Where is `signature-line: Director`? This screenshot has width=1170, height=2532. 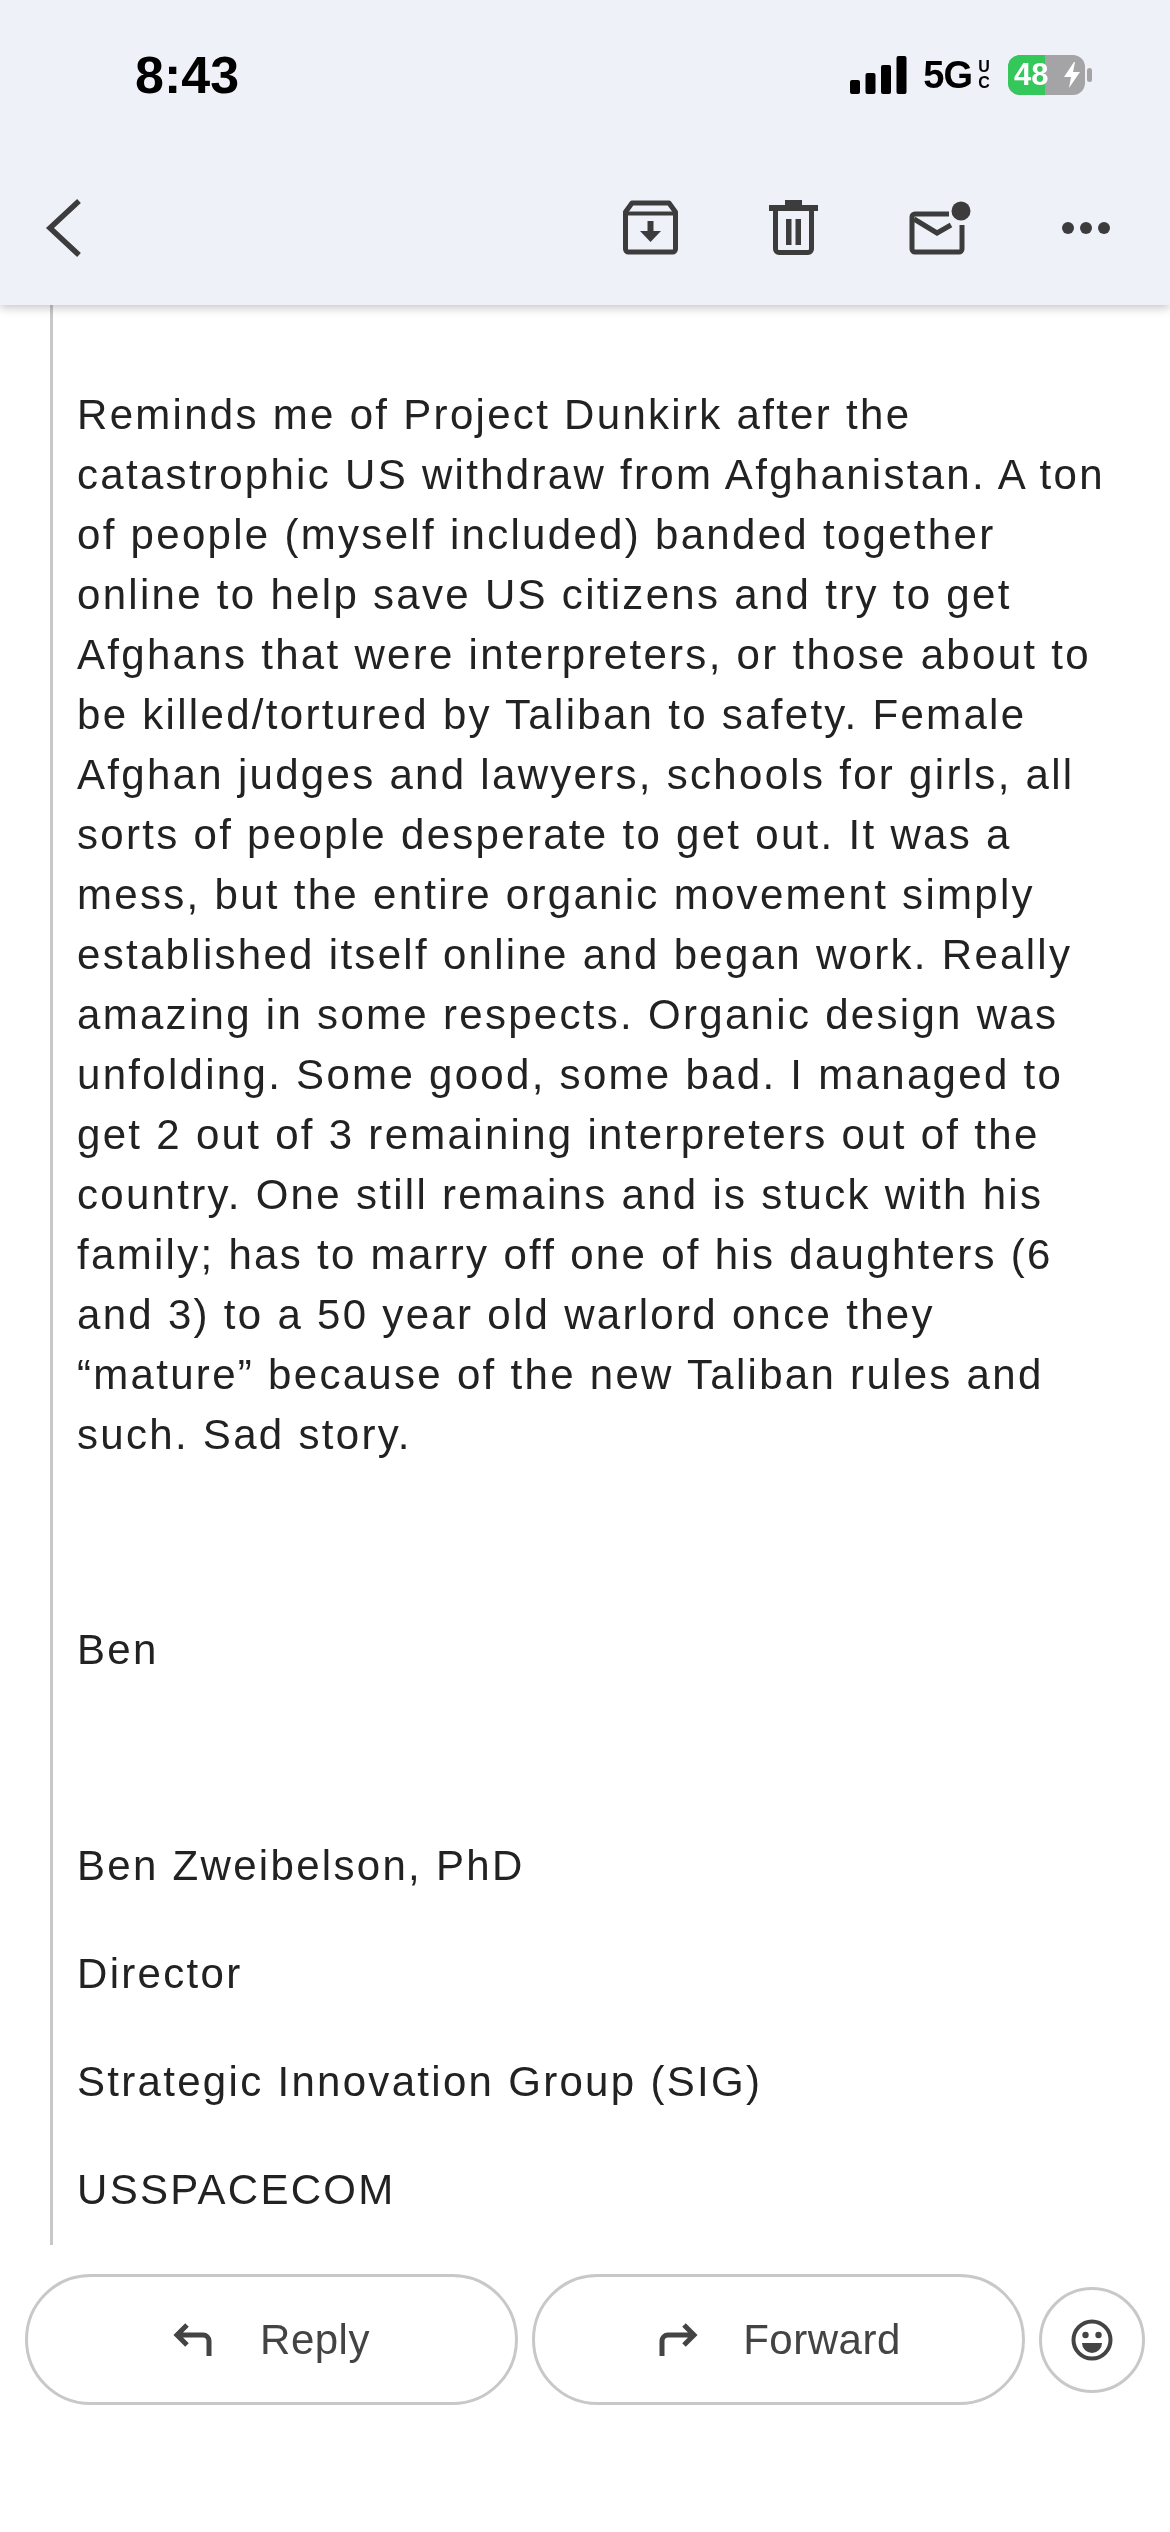 signature-line: Director is located at coordinates (160, 1974).